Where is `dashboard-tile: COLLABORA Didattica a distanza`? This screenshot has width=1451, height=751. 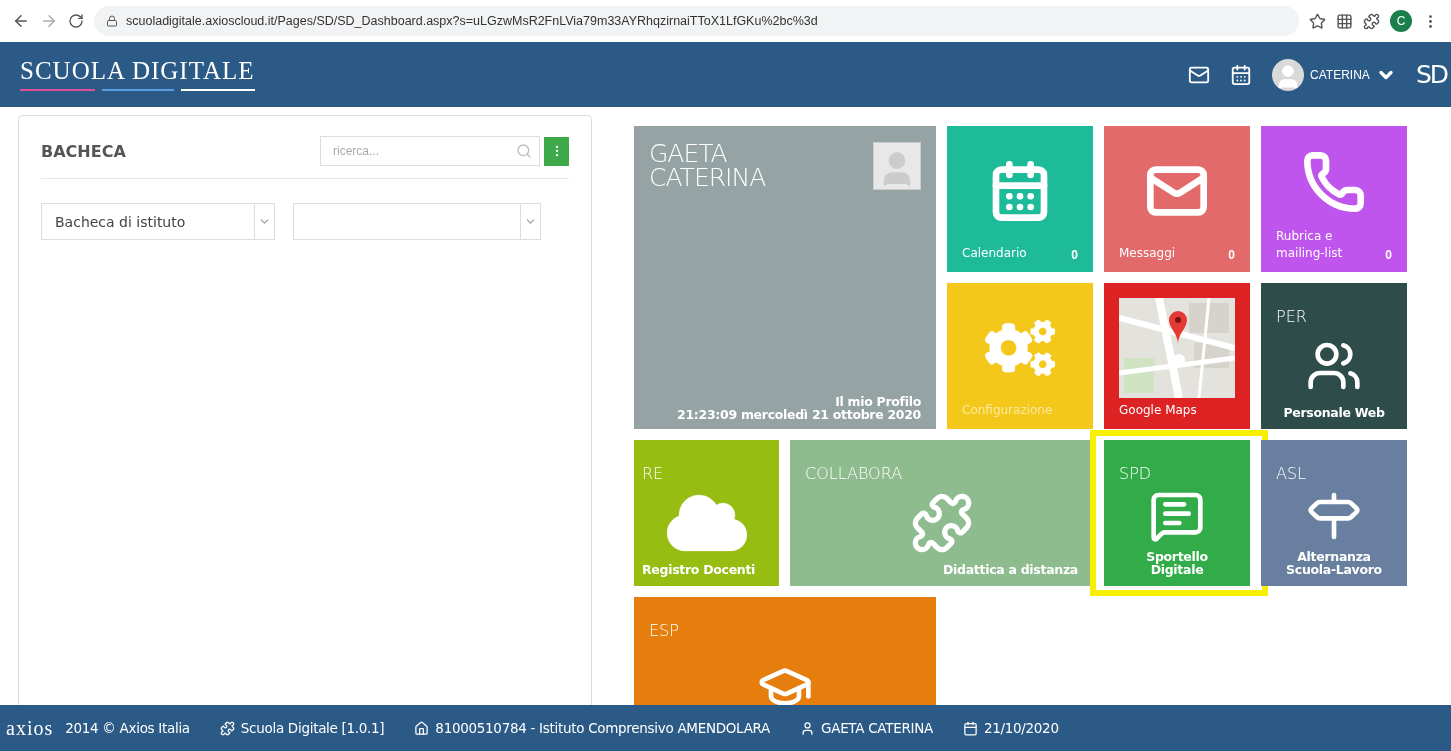
dashboard-tile: COLLABORA Didattica a distanza is located at coordinates (941, 513).